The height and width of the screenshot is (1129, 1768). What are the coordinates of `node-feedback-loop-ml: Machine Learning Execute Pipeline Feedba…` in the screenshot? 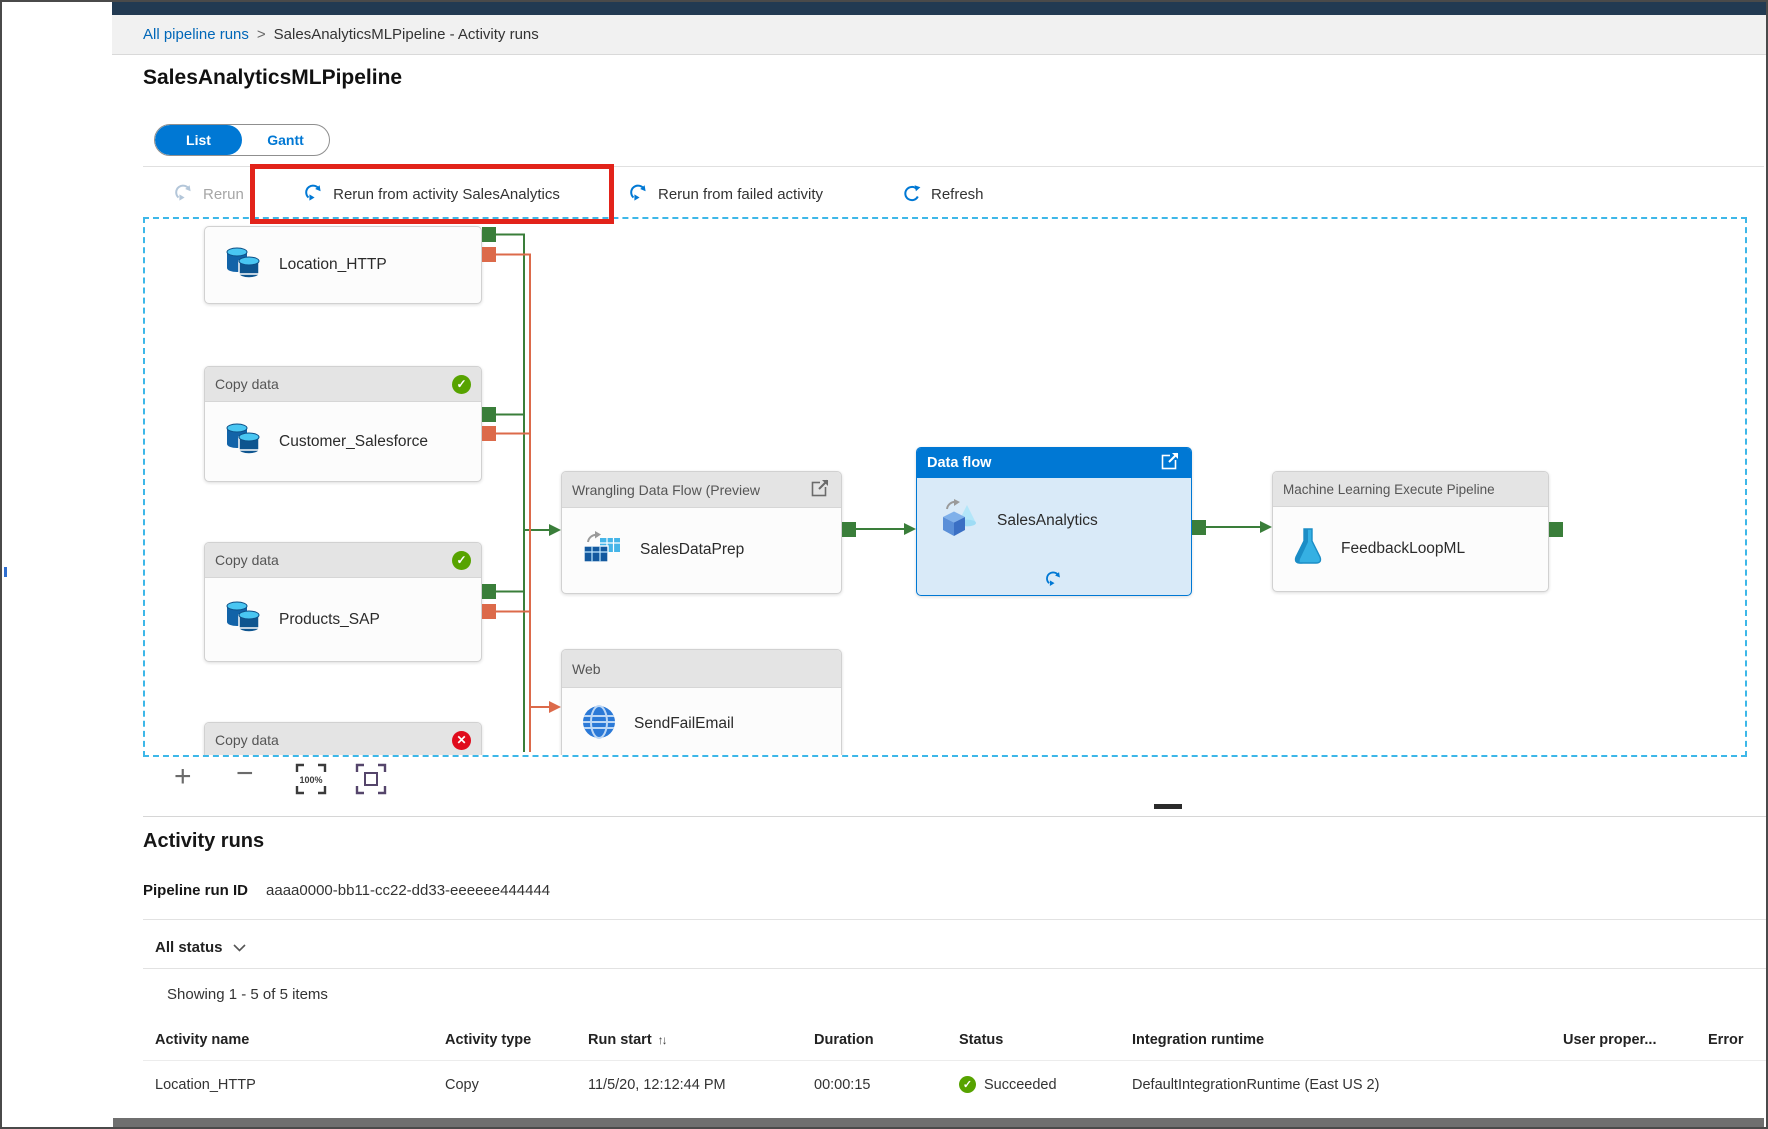 It's located at (1410, 531).